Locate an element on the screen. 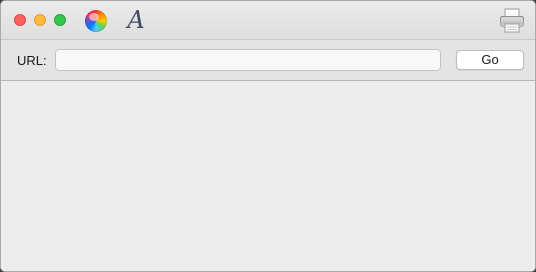 The width and height of the screenshot is (536, 272). close-button is located at coordinates (20, 20).